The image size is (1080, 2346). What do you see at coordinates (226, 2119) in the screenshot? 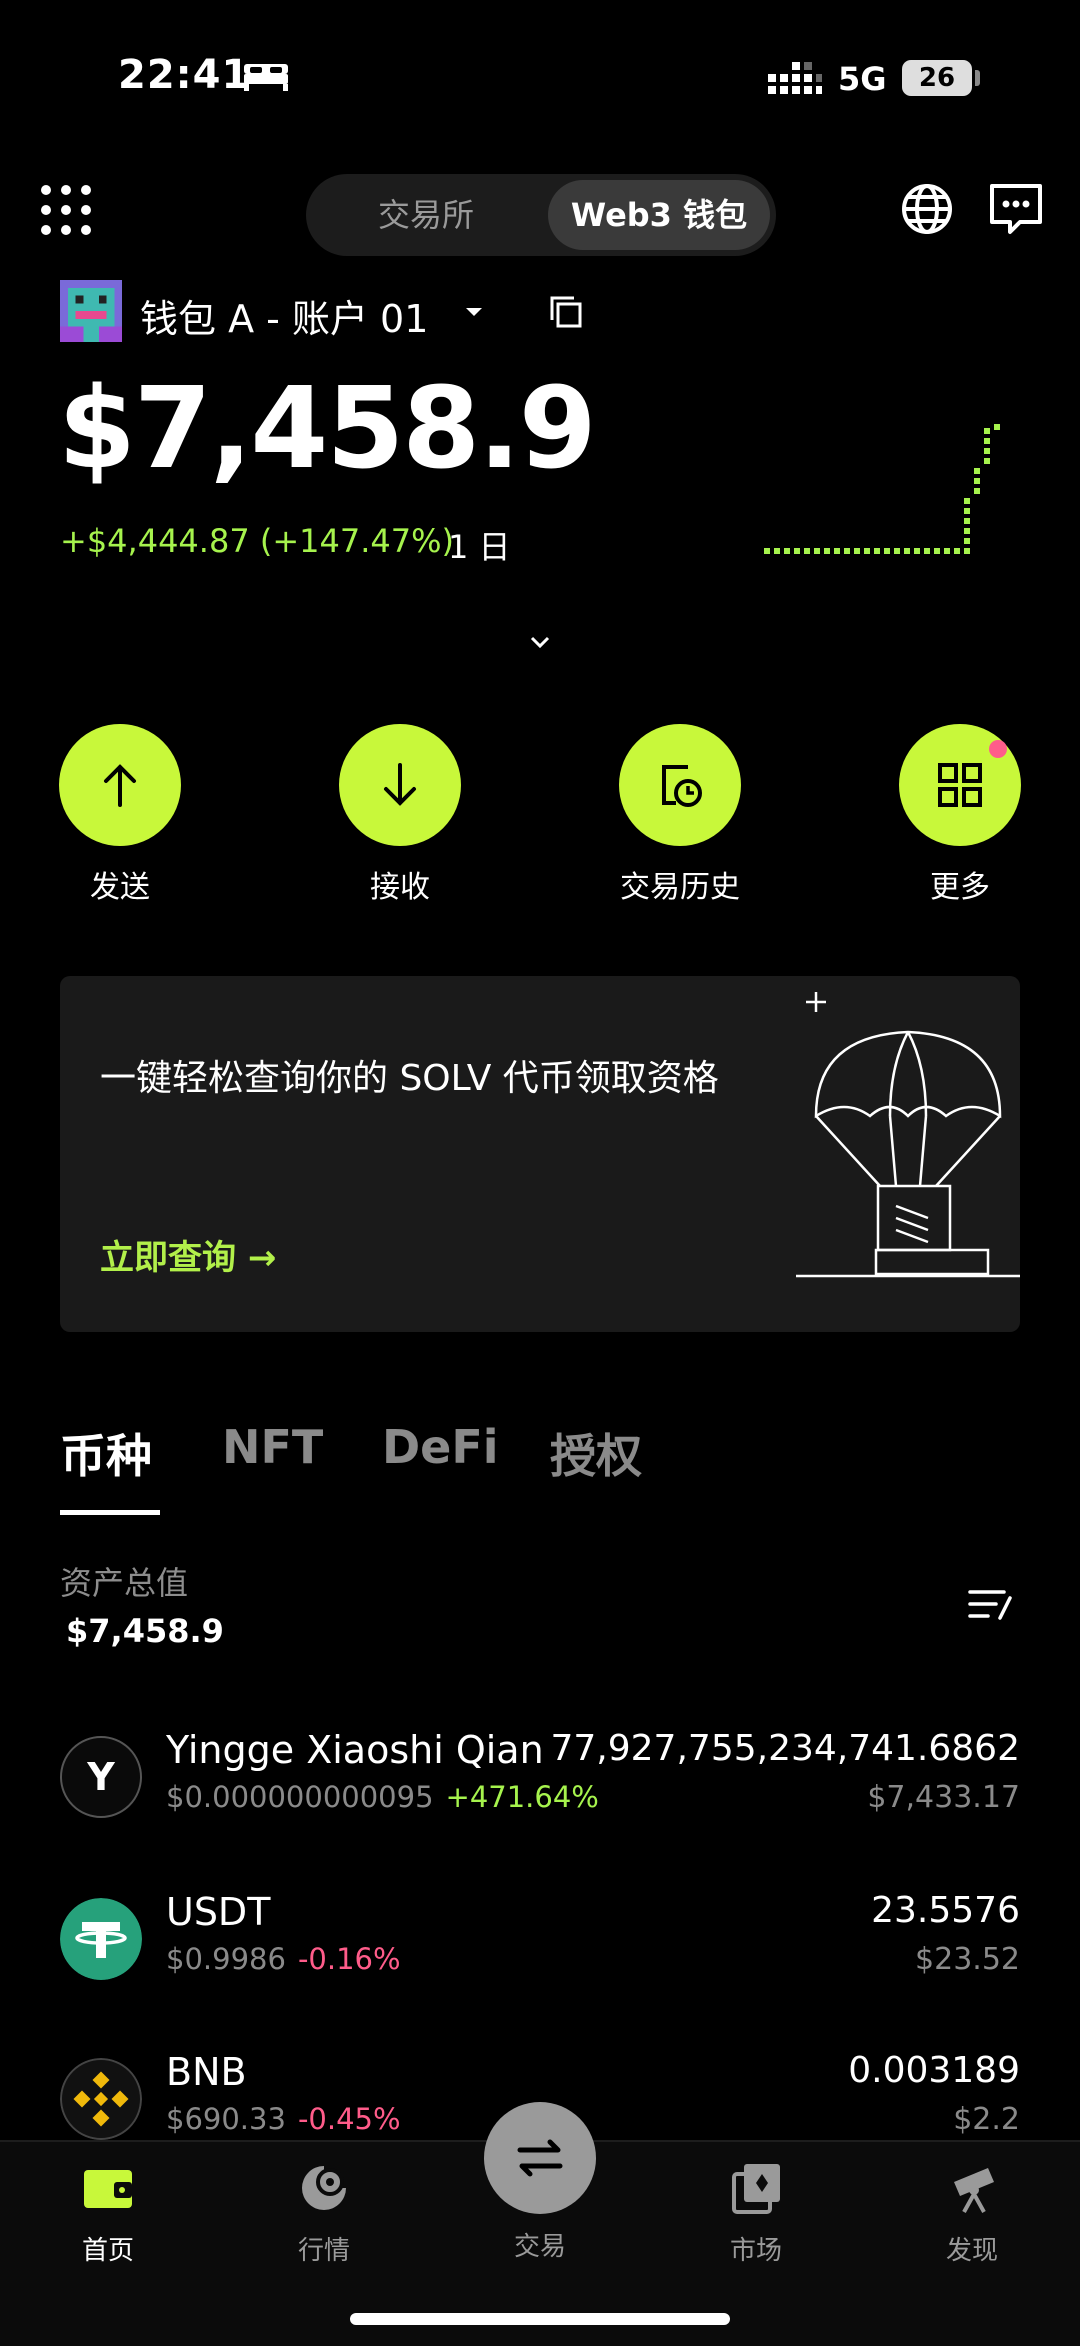
I see `token-price-value: $690.33` at bounding box center [226, 2119].